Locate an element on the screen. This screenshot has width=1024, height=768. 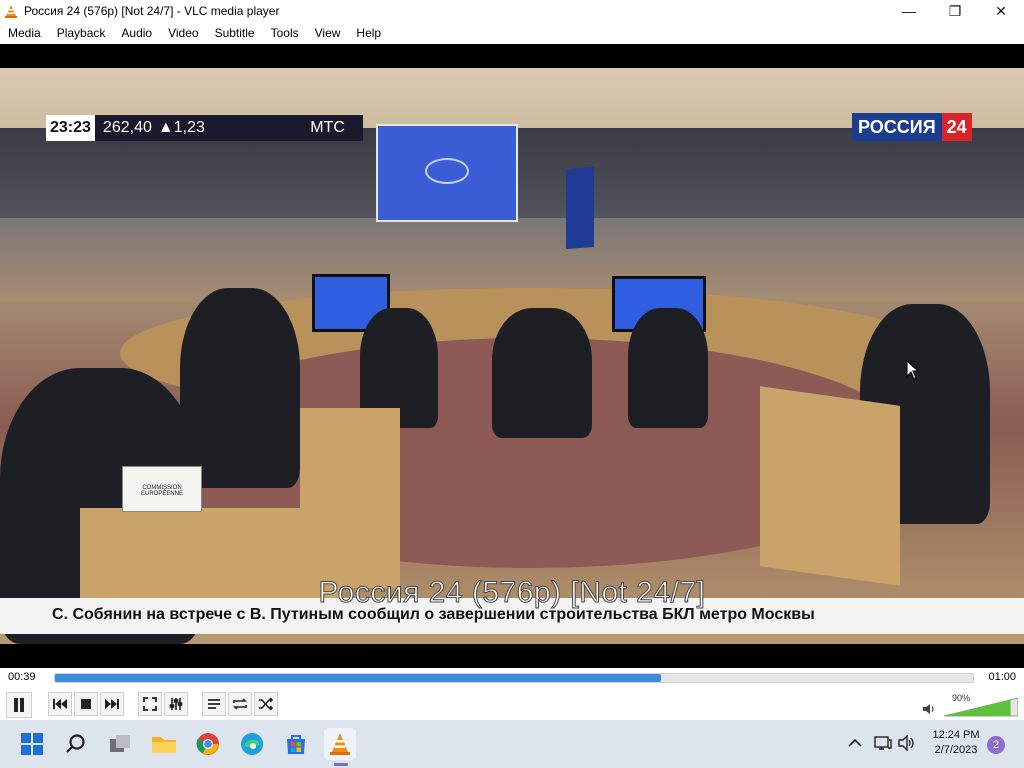
seek-progress is located at coordinates (358, 678).